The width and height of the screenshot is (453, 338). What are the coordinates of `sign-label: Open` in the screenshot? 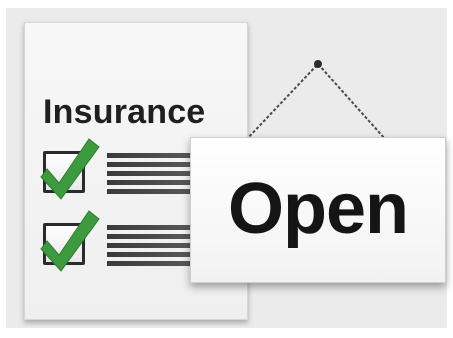 It's located at (318, 209).